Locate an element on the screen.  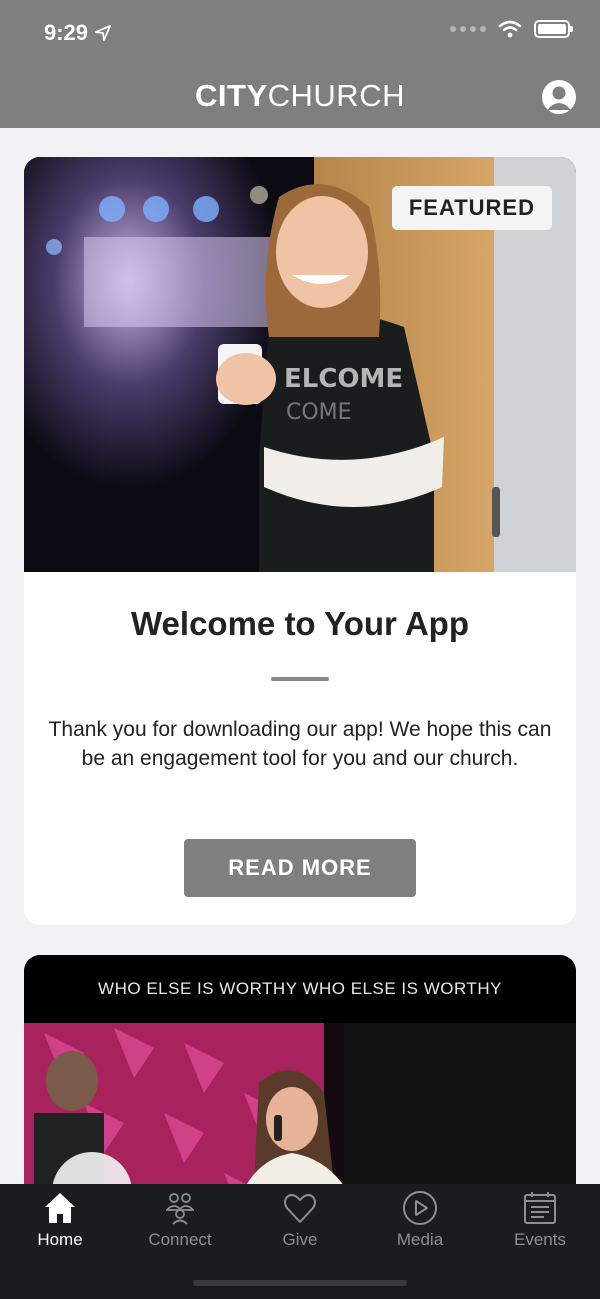
user-avatar-icon is located at coordinates (559, 98).